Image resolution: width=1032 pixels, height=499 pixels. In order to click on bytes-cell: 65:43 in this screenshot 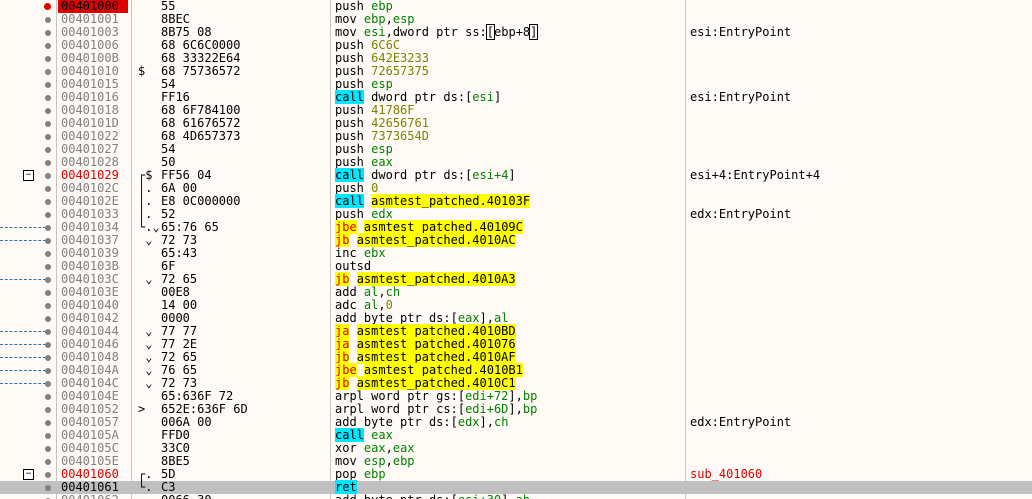, I will do `click(246, 253)`.